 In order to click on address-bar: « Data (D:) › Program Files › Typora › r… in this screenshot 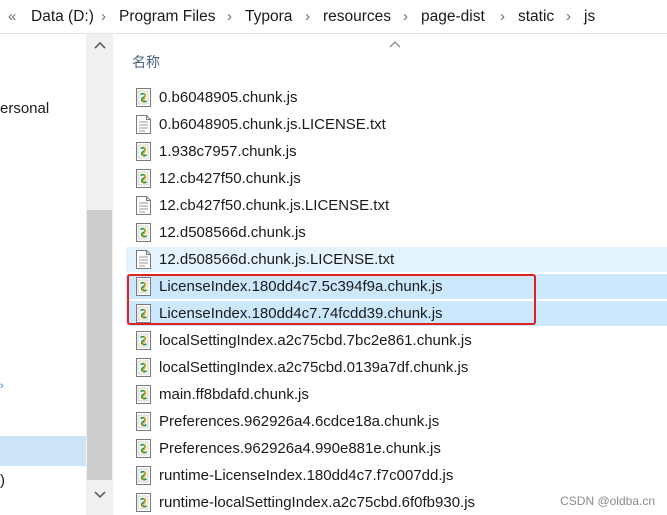, I will do `click(333, 17)`.